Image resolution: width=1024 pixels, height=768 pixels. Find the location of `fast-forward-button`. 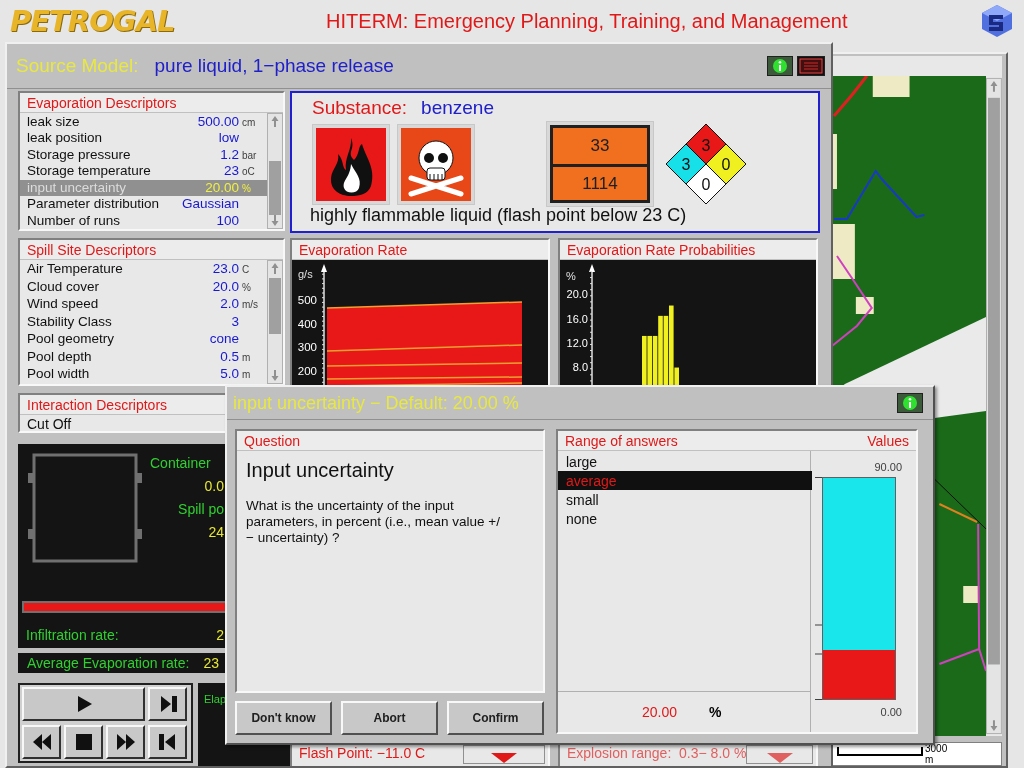

fast-forward-button is located at coordinates (125, 742).